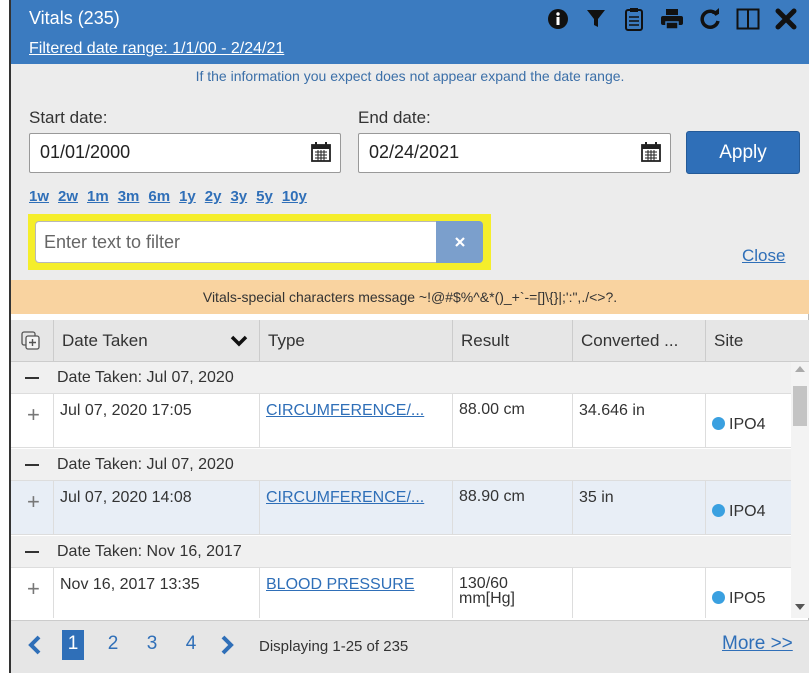 The width and height of the screenshot is (809, 673). I want to click on quick-range-1w: 1w, so click(39, 196).